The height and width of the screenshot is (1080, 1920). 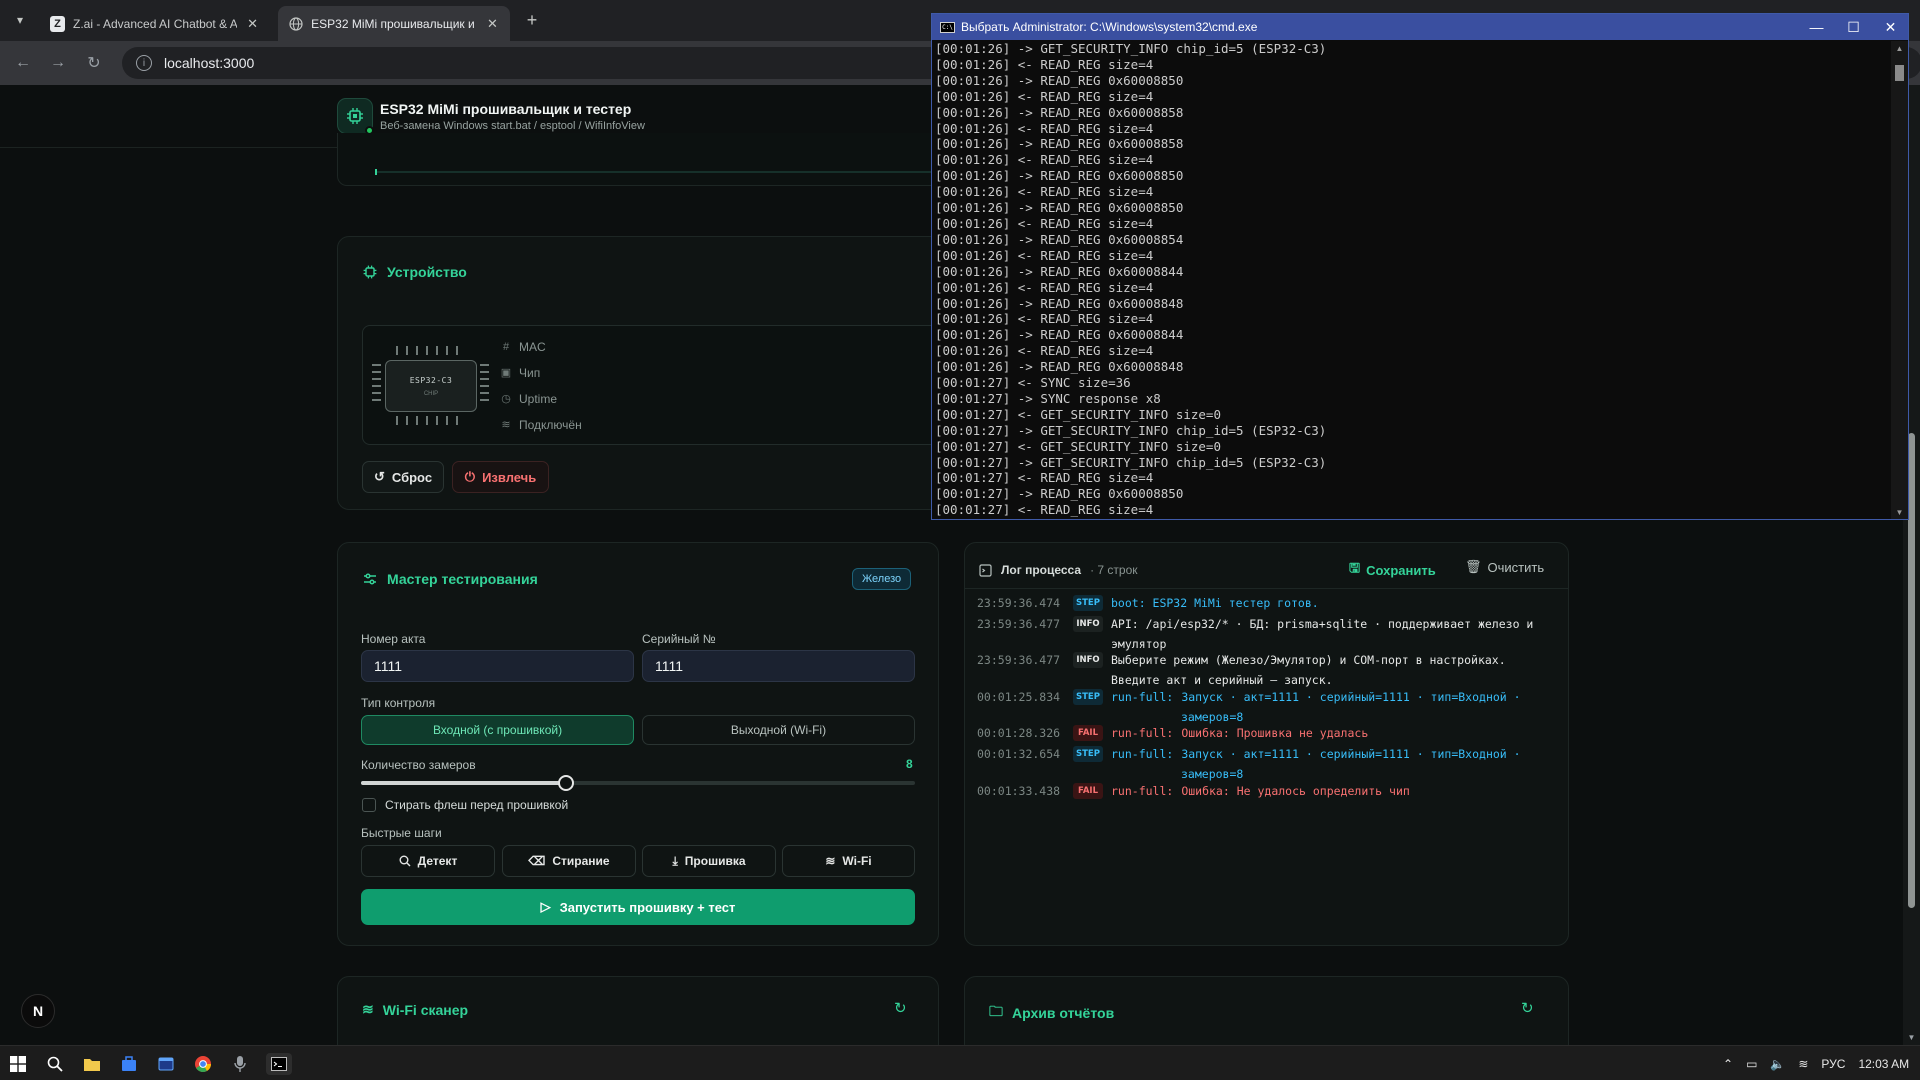 I want to click on erase-button: ⌫ Стирание, so click(x=569, y=861).